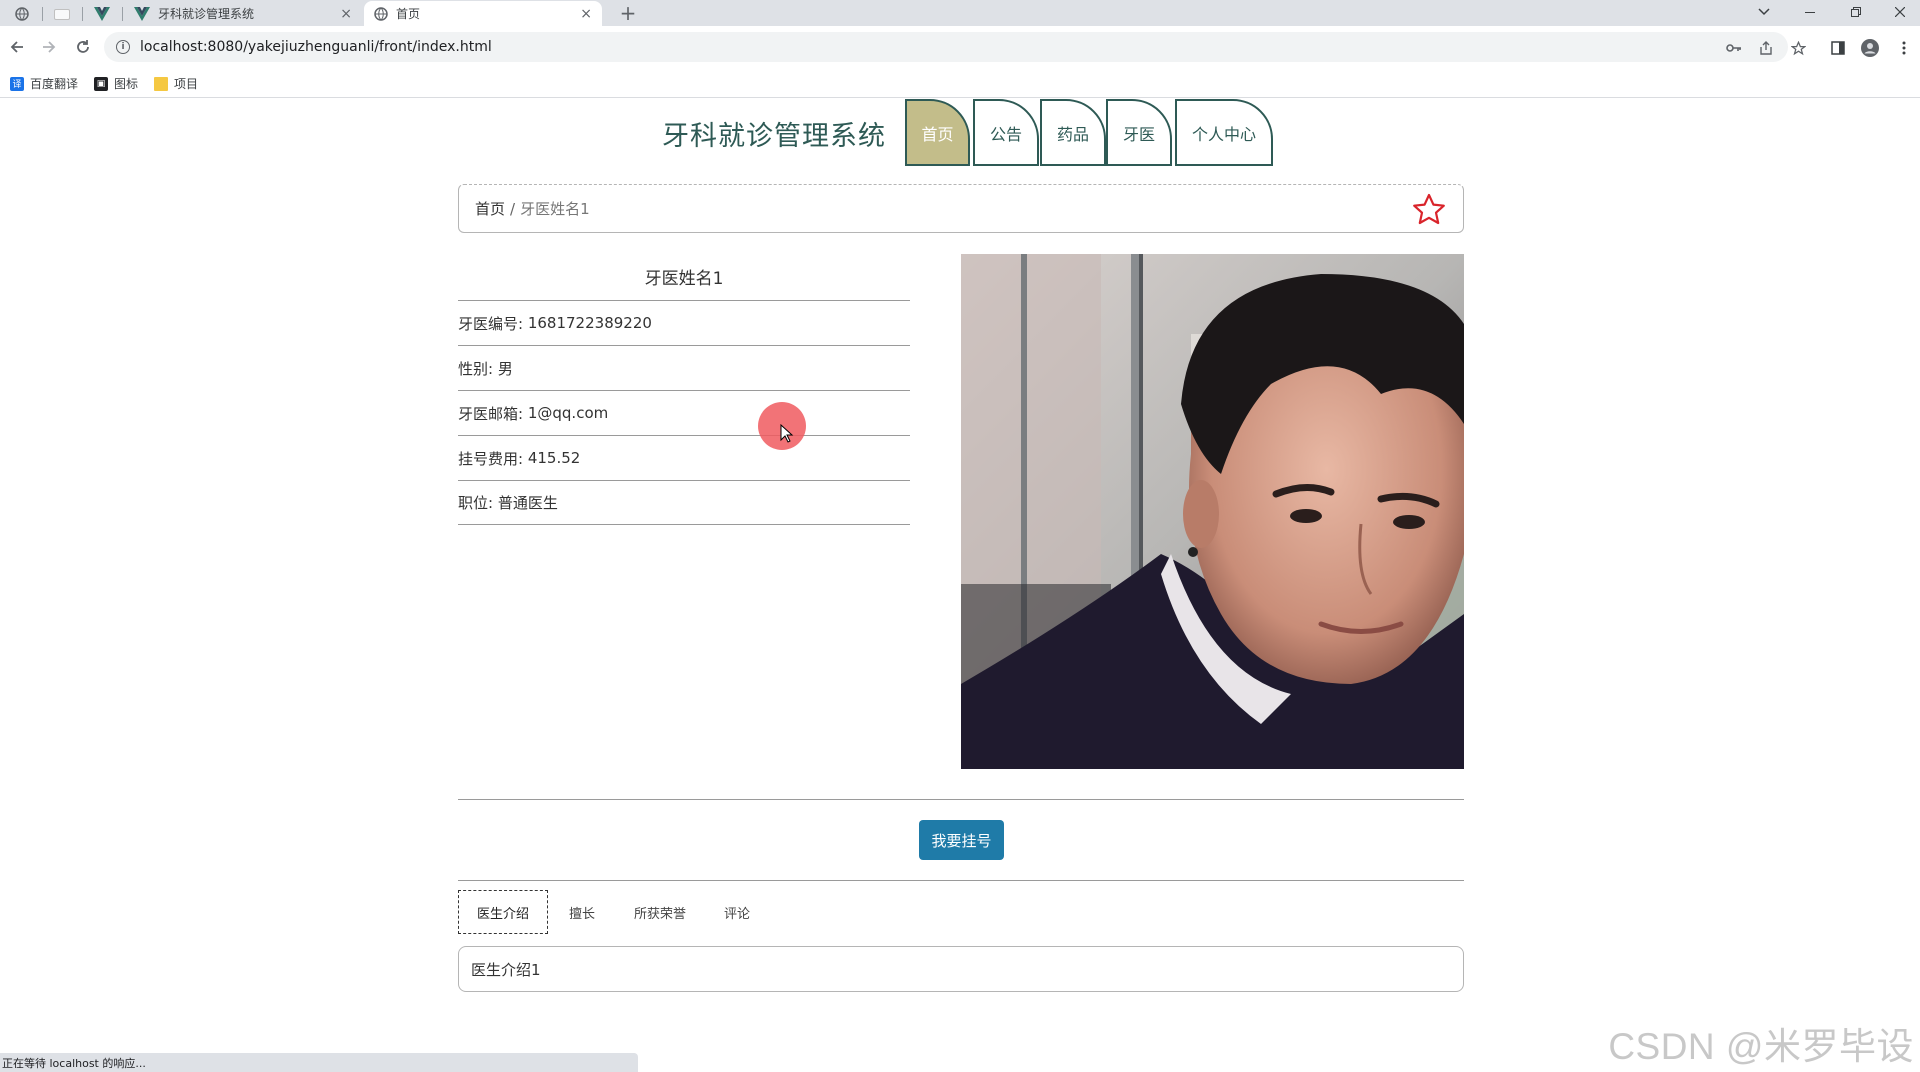 The width and height of the screenshot is (1920, 1072). What do you see at coordinates (1904, 48) in the screenshot?
I see `more-menu-icon` at bounding box center [1904, 48].